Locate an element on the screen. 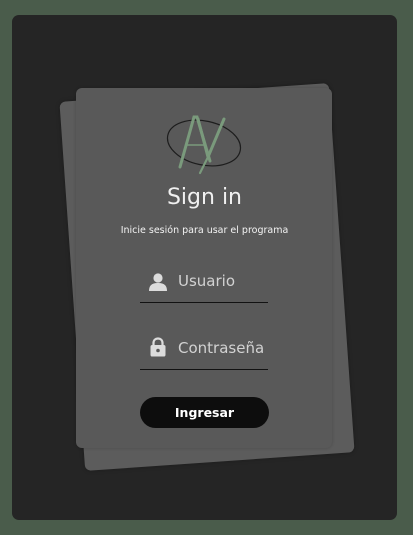  page-title: Sign in is located at coordinates (204, 197).